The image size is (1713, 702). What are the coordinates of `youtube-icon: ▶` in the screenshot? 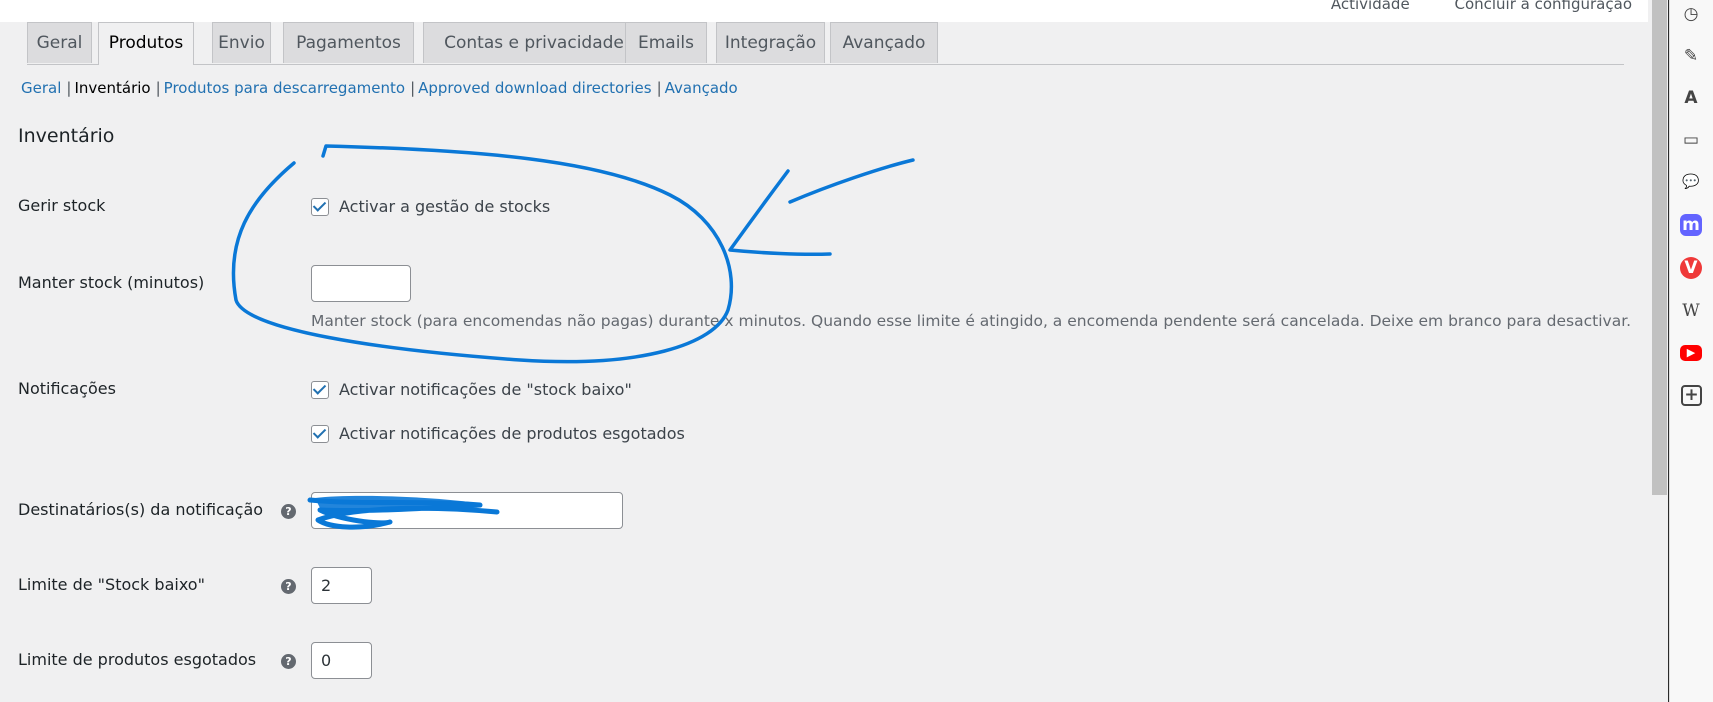 It's located at (1691, 353).